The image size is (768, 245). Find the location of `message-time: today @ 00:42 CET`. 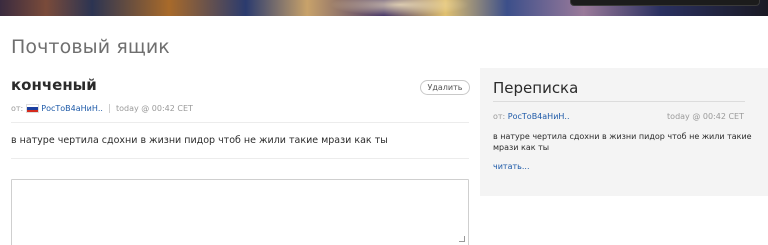

message-time: today @ 00:42 CET is located at coordinates (154, 108).